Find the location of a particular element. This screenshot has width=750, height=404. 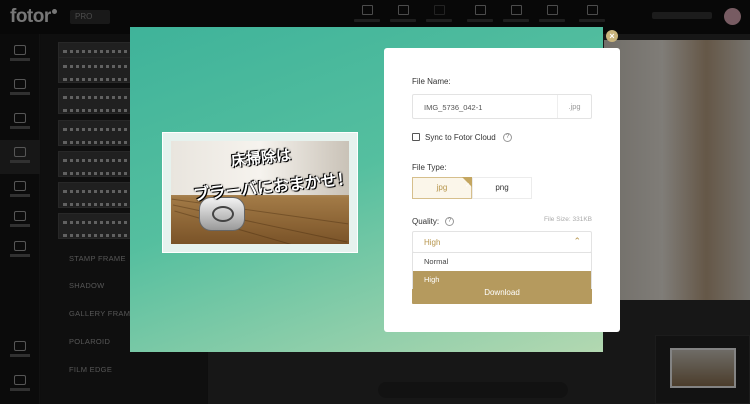

file-type-label-png: png is located at coordinates (502, 187).